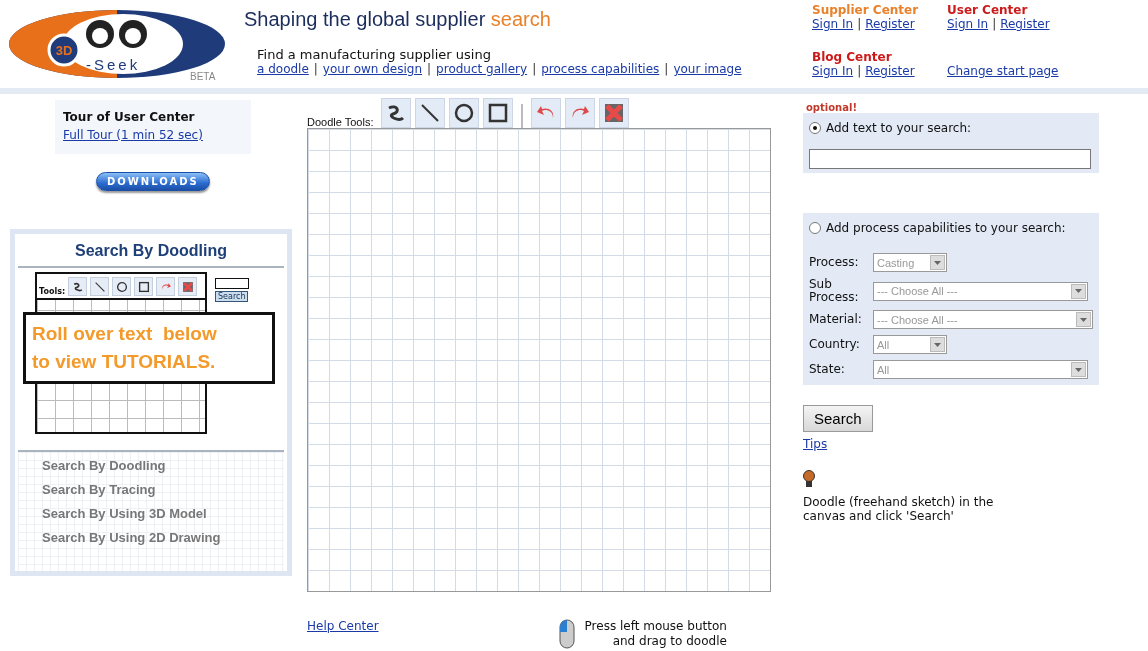 This screenshot has width=1148, height=651. I want to click on line-icon, so click(99, 286).